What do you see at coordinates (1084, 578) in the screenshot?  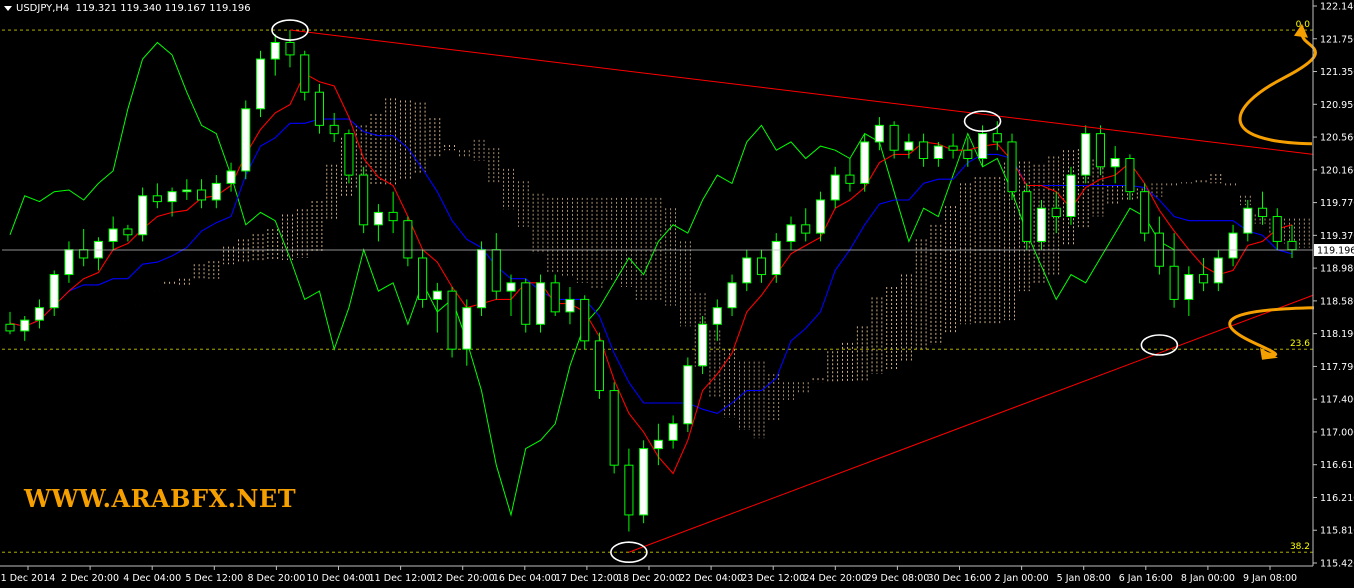 I see `time-tick-label: 5 Jan 08:00` at bounding box center [1084, 578].